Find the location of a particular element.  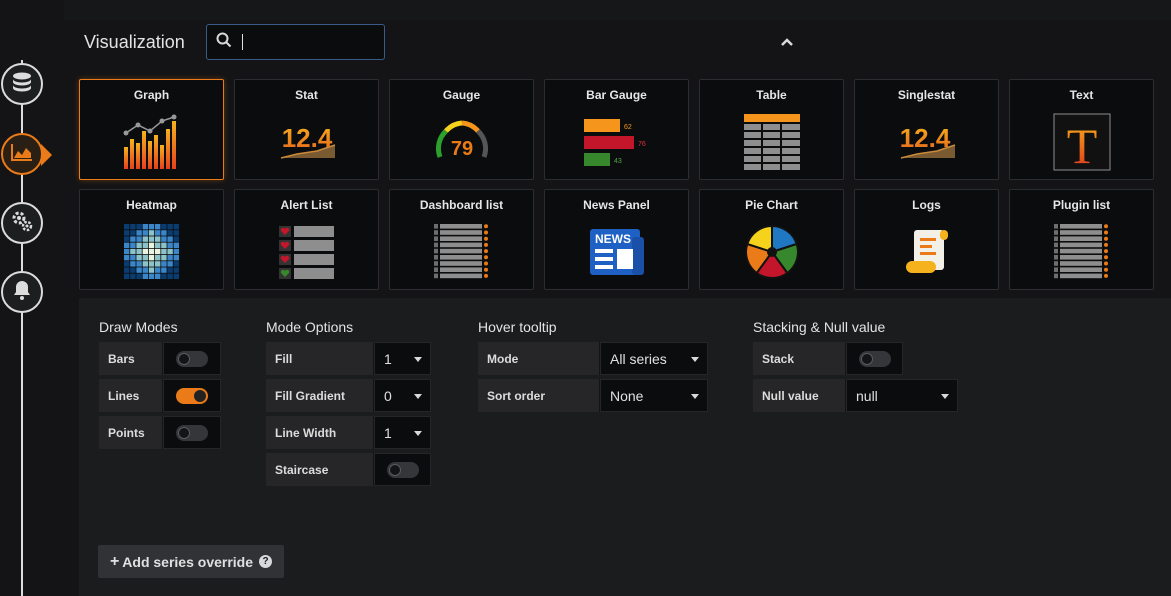

hover-tooltip-title: Hover tooltip is located at coordinates (517, 327).